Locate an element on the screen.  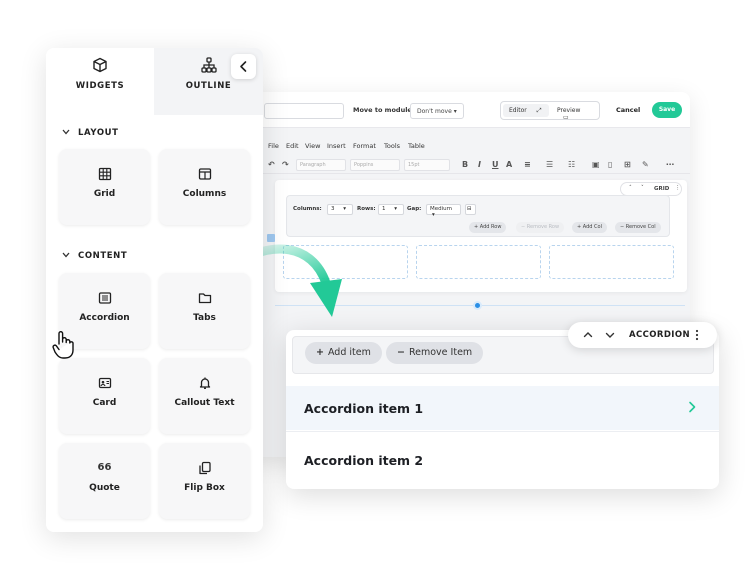
copy-icon is located at coordinates (204, 468).